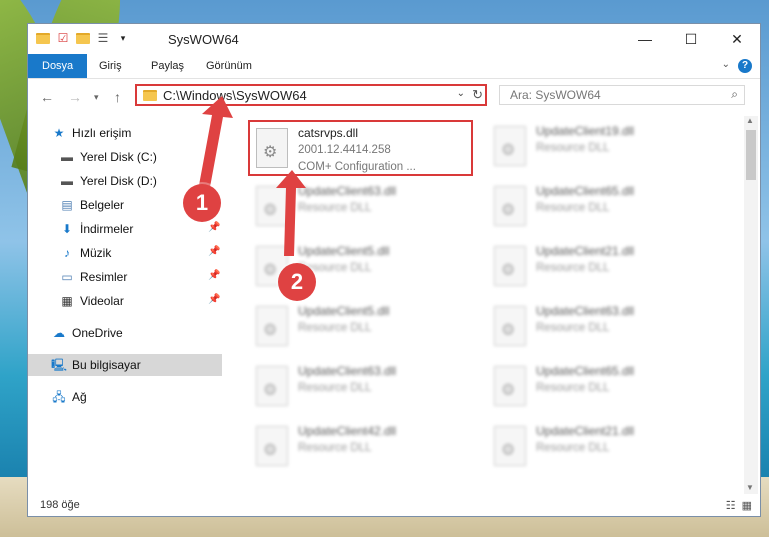  I want to click on window-controls: — ☐ ✕, so click(691, 39).